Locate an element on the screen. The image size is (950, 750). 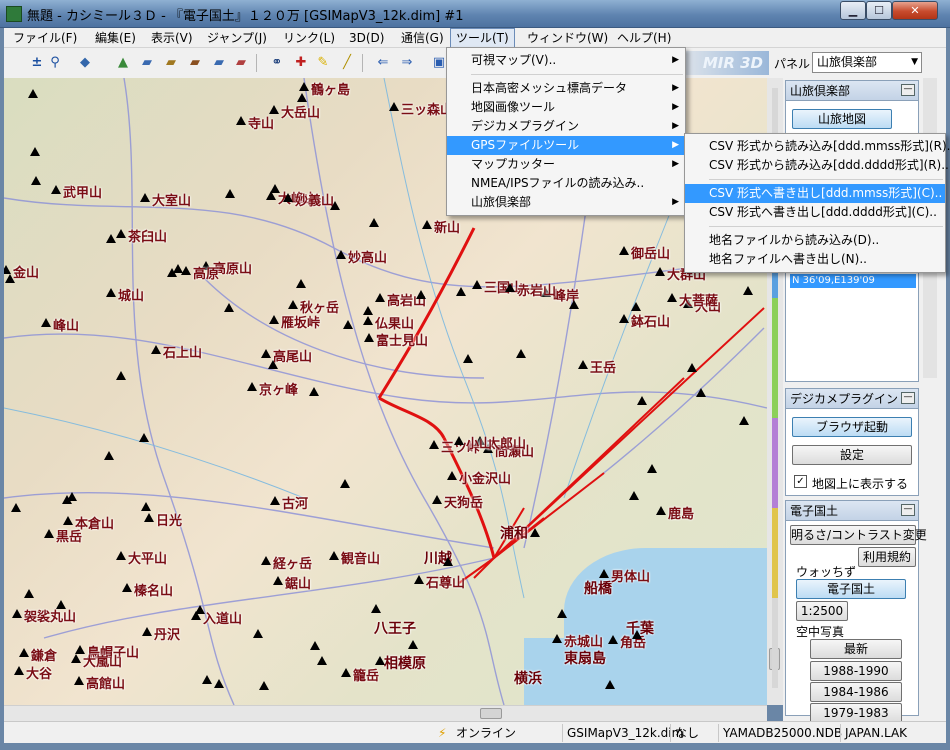
gps-read-csv-mmss: CSV 形式から読み込み[ddd.mmss形式](R).. is located at coordinates (817, 146).